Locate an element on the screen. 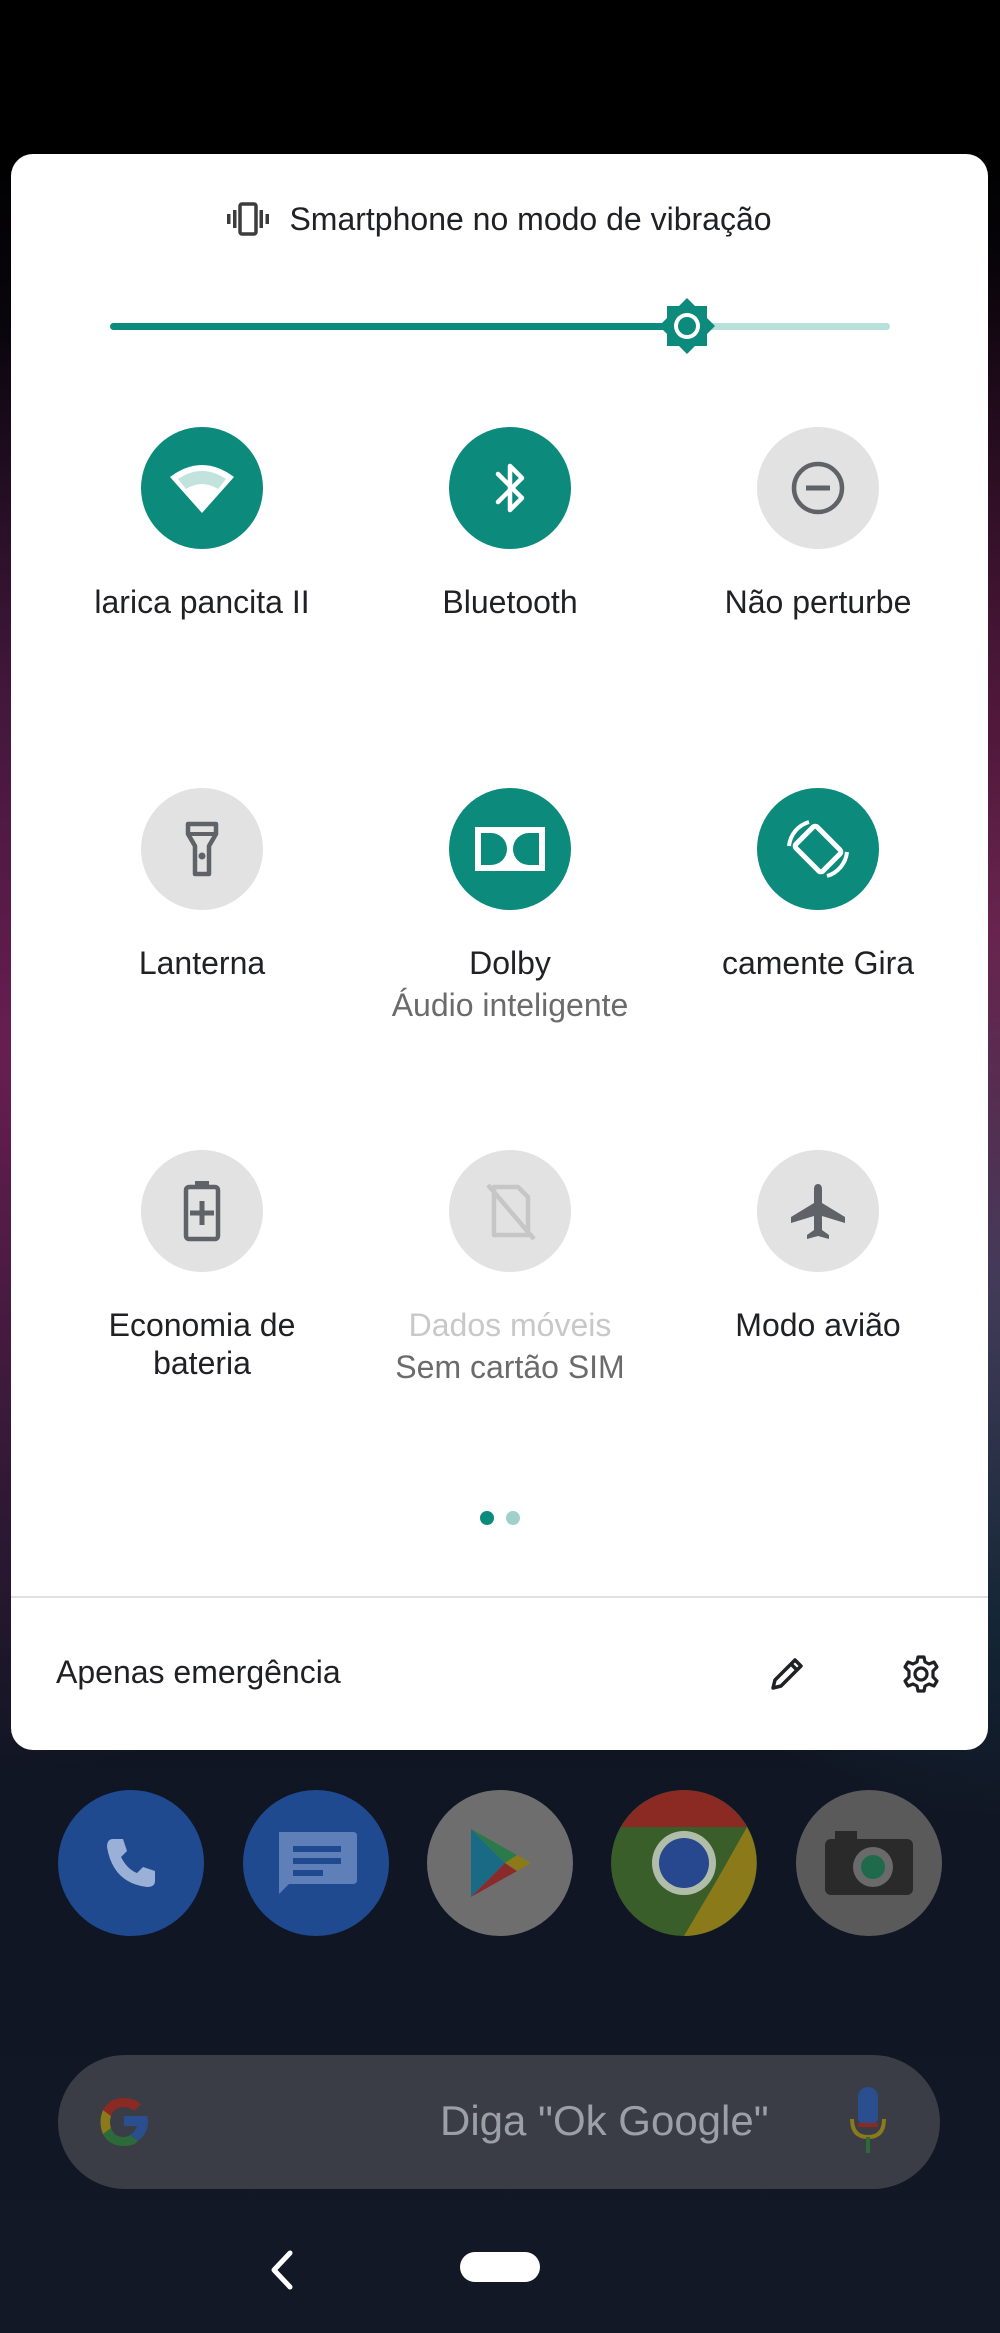 This screenshot has width=1000, height=2333. flashlight-icon is located at coordinates (202, 849).